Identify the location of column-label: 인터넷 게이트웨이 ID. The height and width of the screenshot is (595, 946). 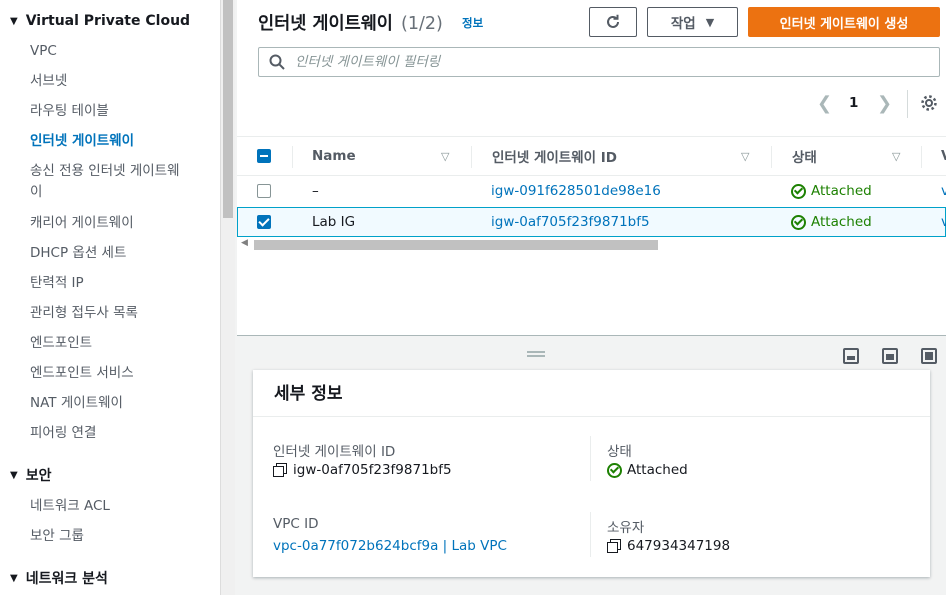
(554, 158).